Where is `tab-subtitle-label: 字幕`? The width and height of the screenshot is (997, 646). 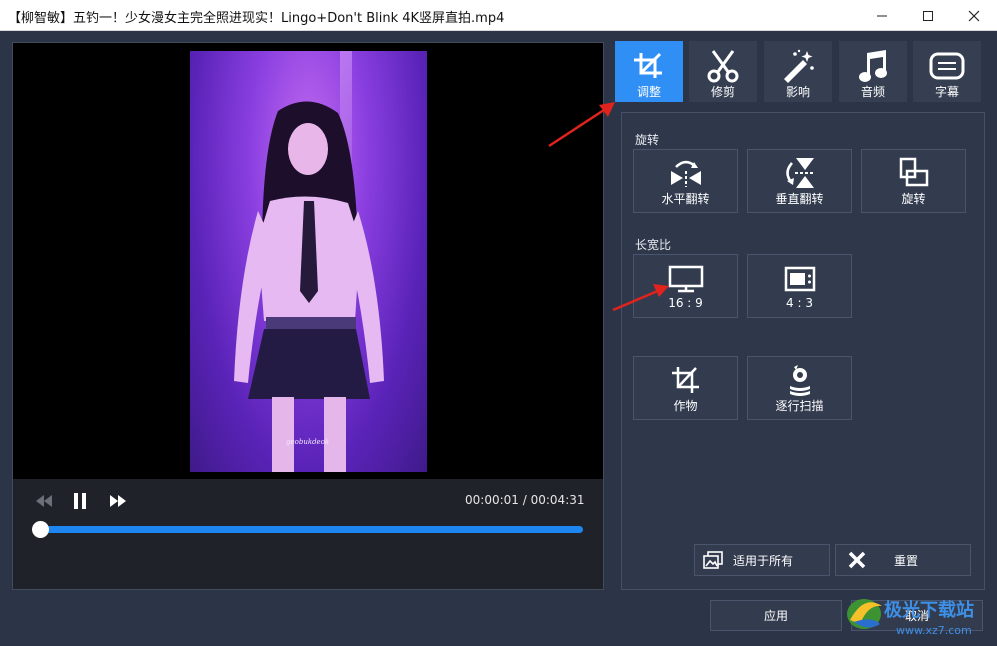
tab-subtitle-label: 字幕 is located at coordinates (946, 92).